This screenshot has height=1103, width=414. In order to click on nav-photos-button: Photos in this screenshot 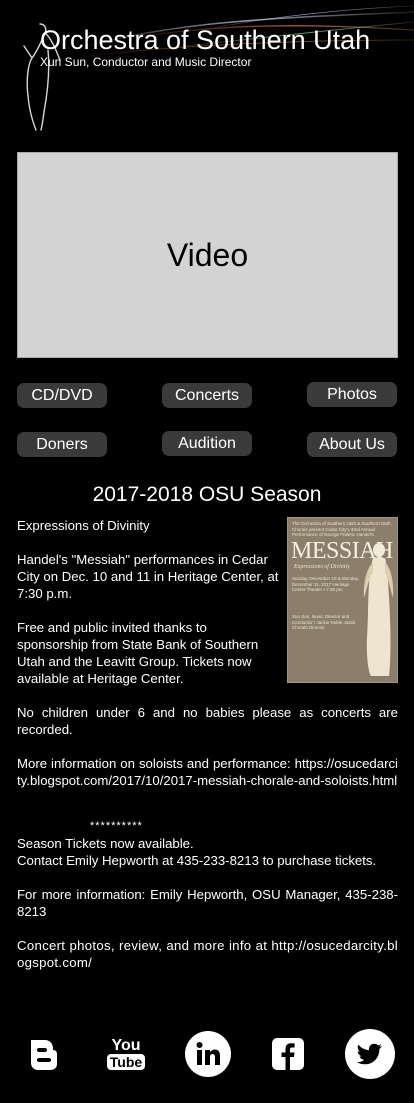, I will do `click(352, 394)`.